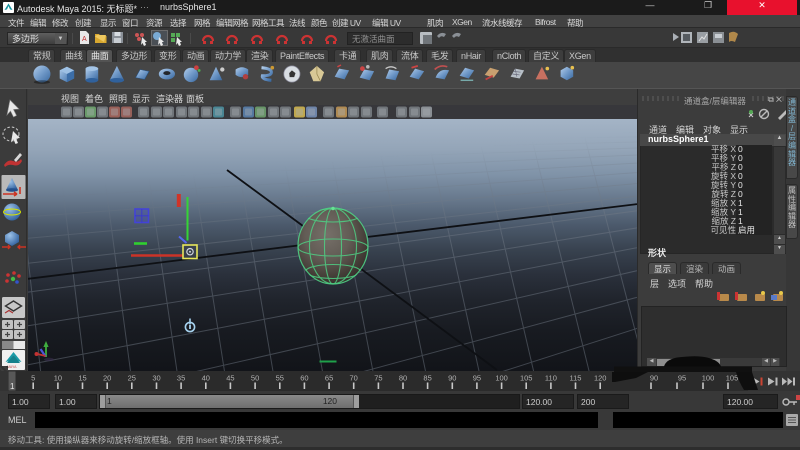 This screenshot has height=450, width=800. What do you see at coordinates (304, 378) in the screenshot?
I see `svg-text: 60` at bounding box center [304, 378].